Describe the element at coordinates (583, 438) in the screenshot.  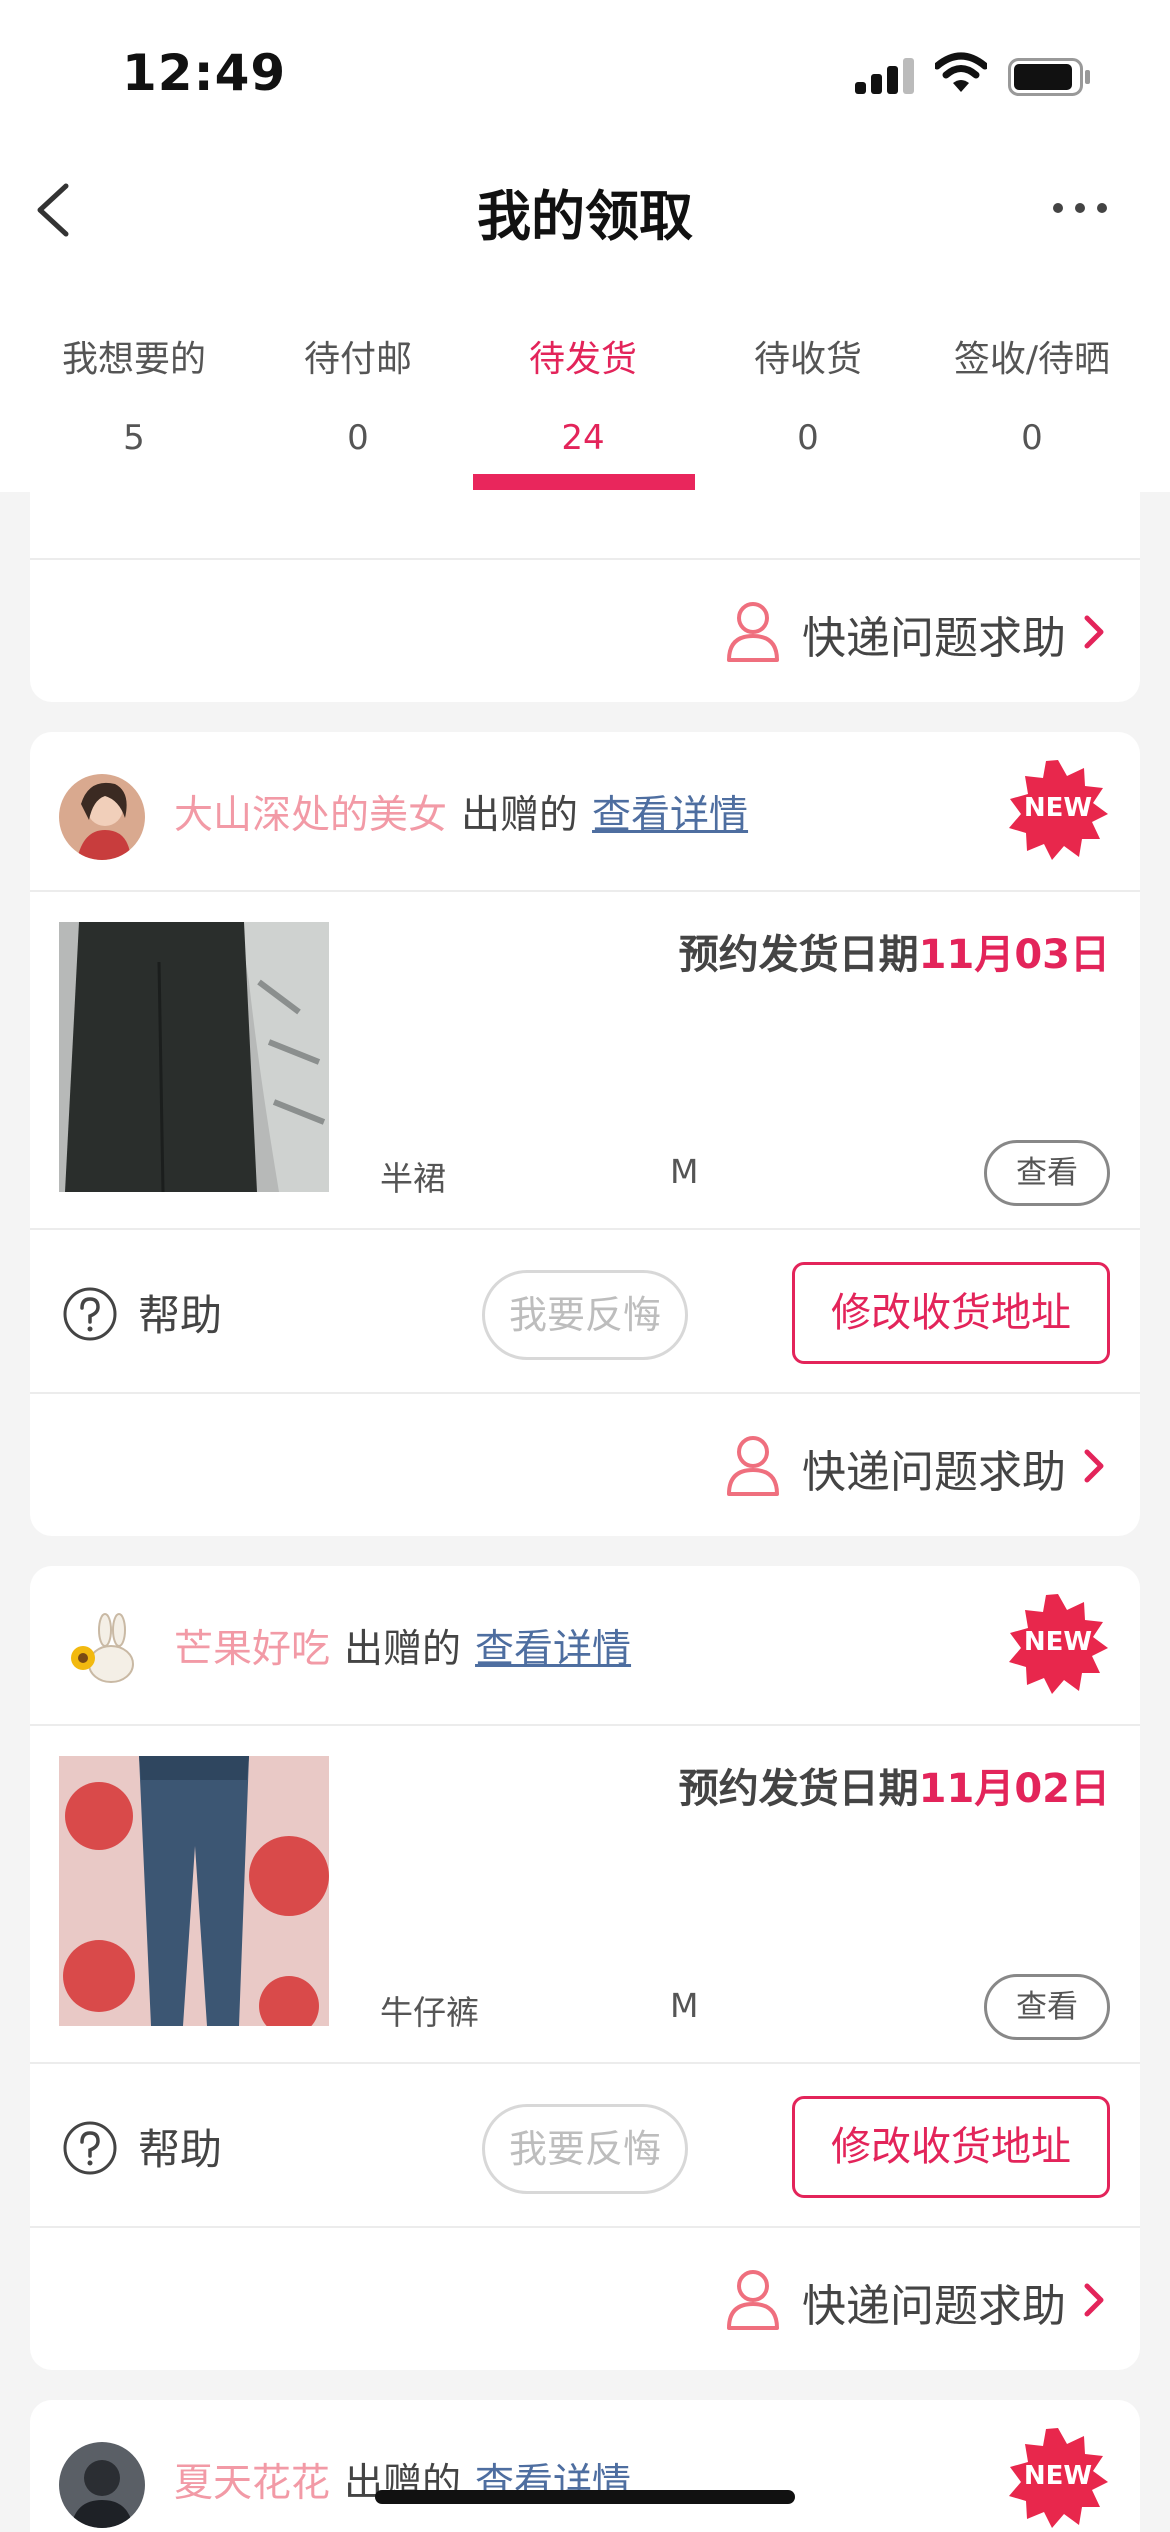
I see `tab-count: 24` at that location.